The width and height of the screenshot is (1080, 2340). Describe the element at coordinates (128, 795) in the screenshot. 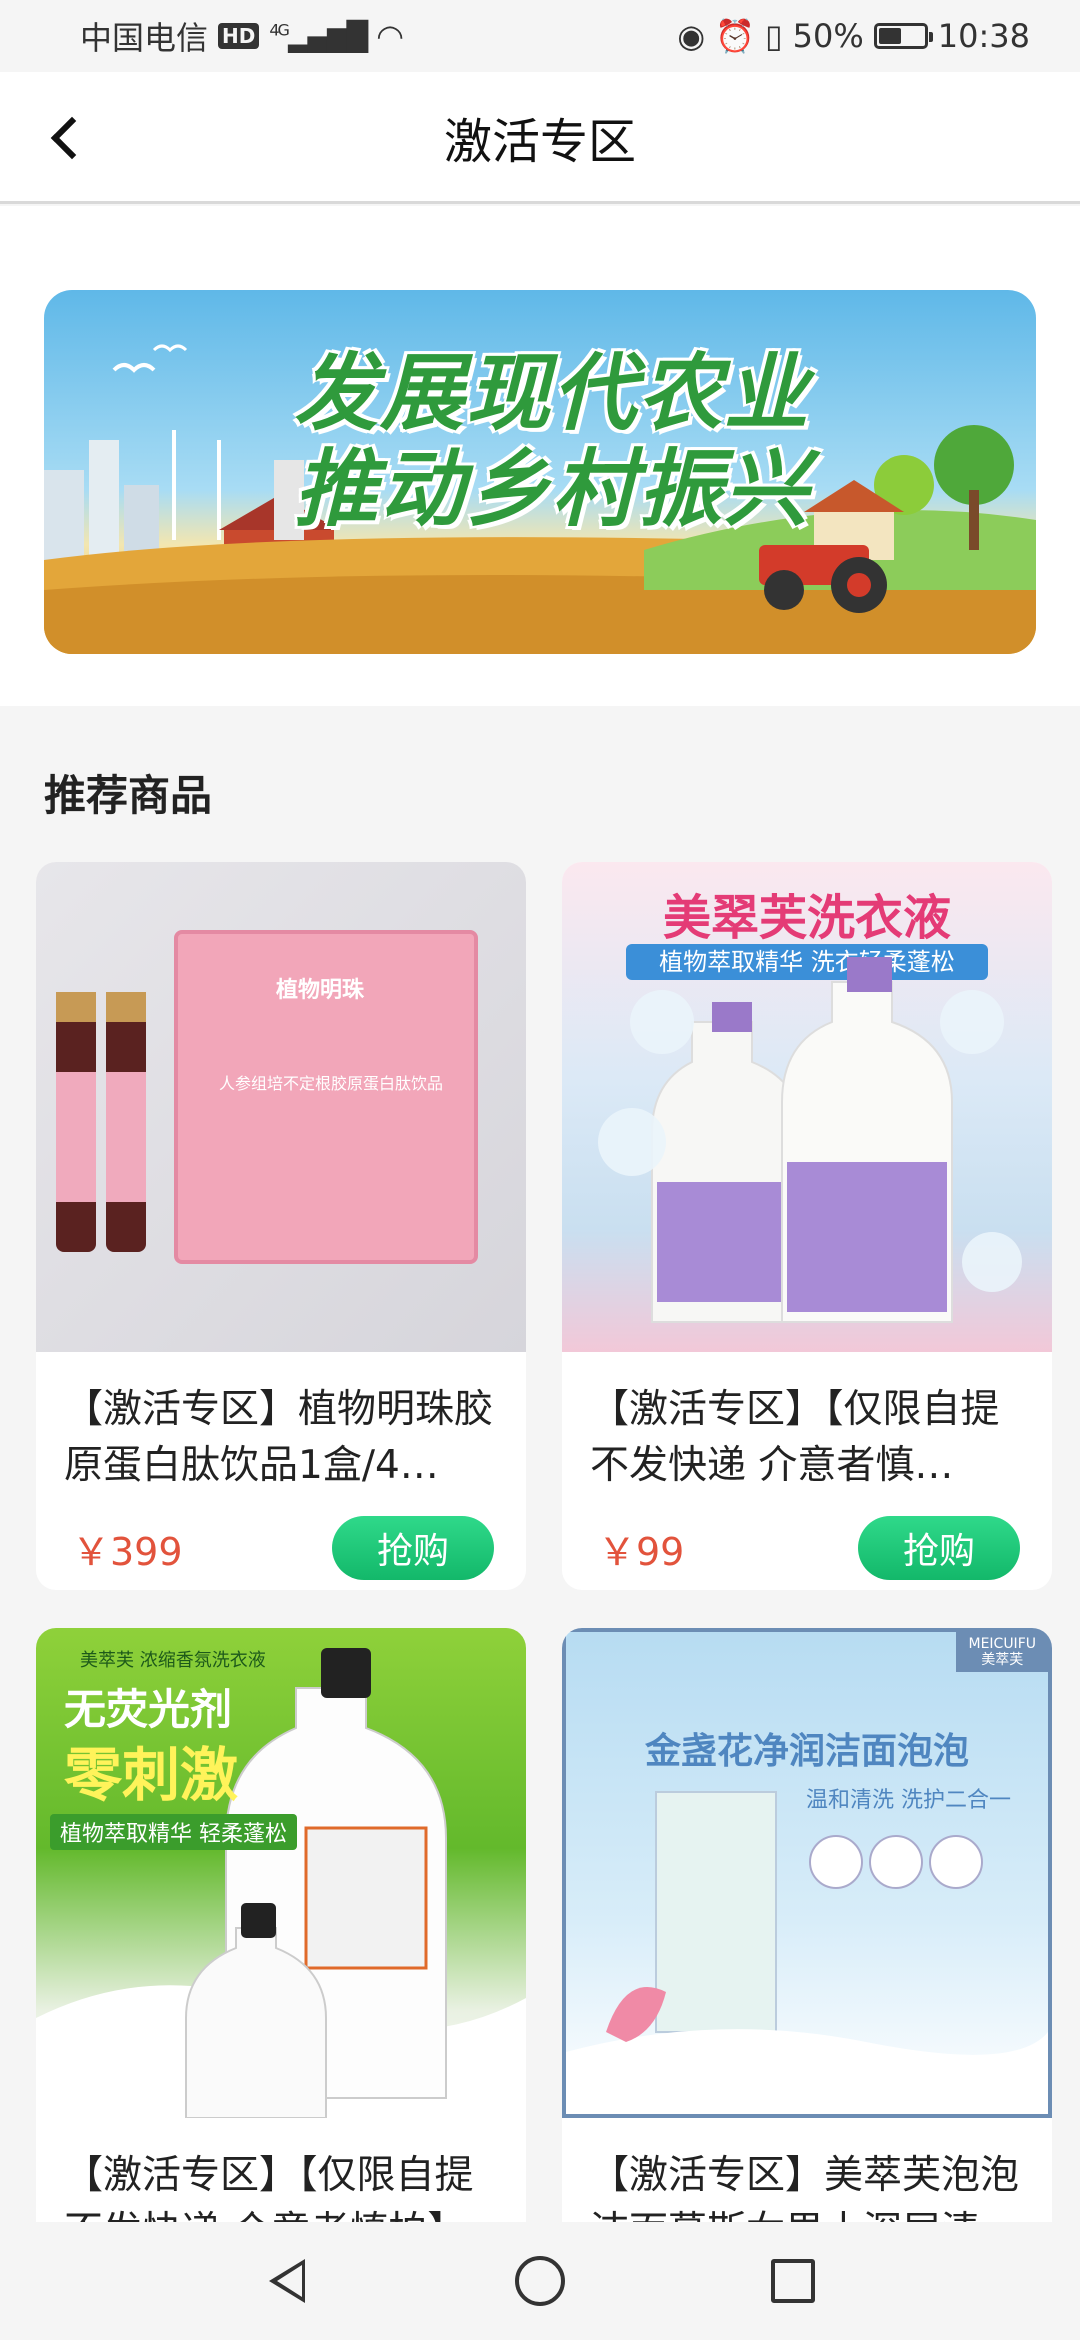

I see `section-title: 推荐商品` at that location.